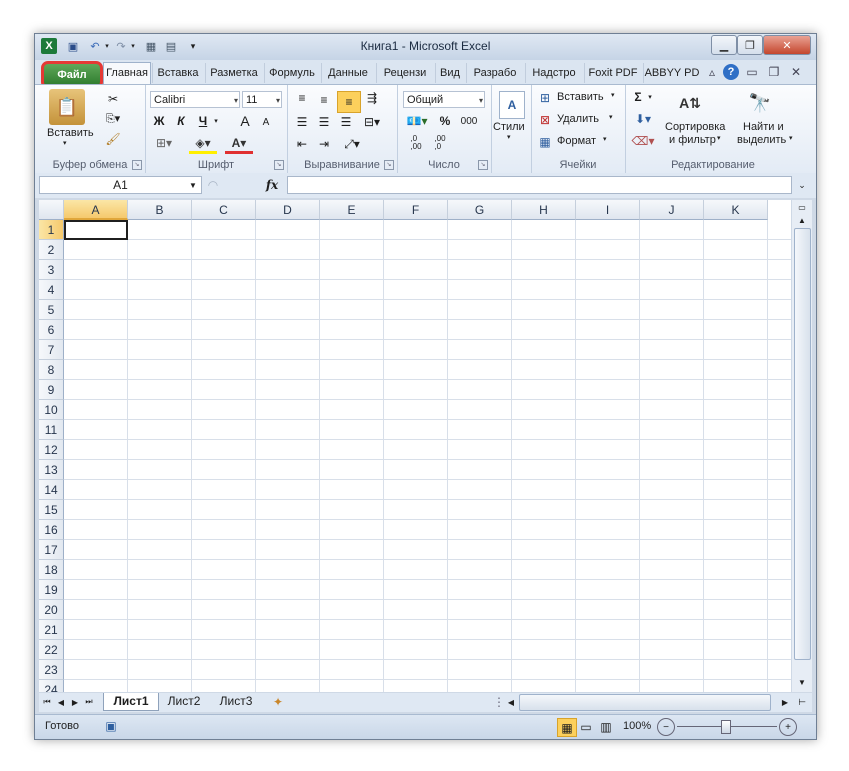  Describe the element at coordinates (51, 430) in the screenshot. I see `row-header-11: 11` at that location.